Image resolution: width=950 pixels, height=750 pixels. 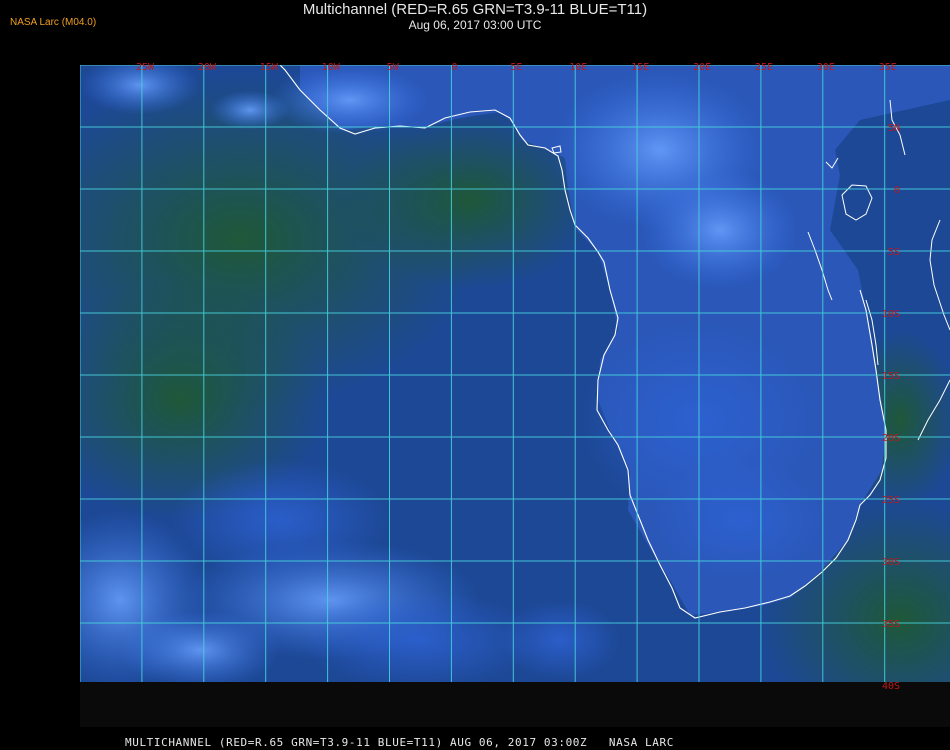 What do you see at coordinates (702, 67) in the screenshot?
I see `longitude-label: 20E` at bounding box center [702, 67].